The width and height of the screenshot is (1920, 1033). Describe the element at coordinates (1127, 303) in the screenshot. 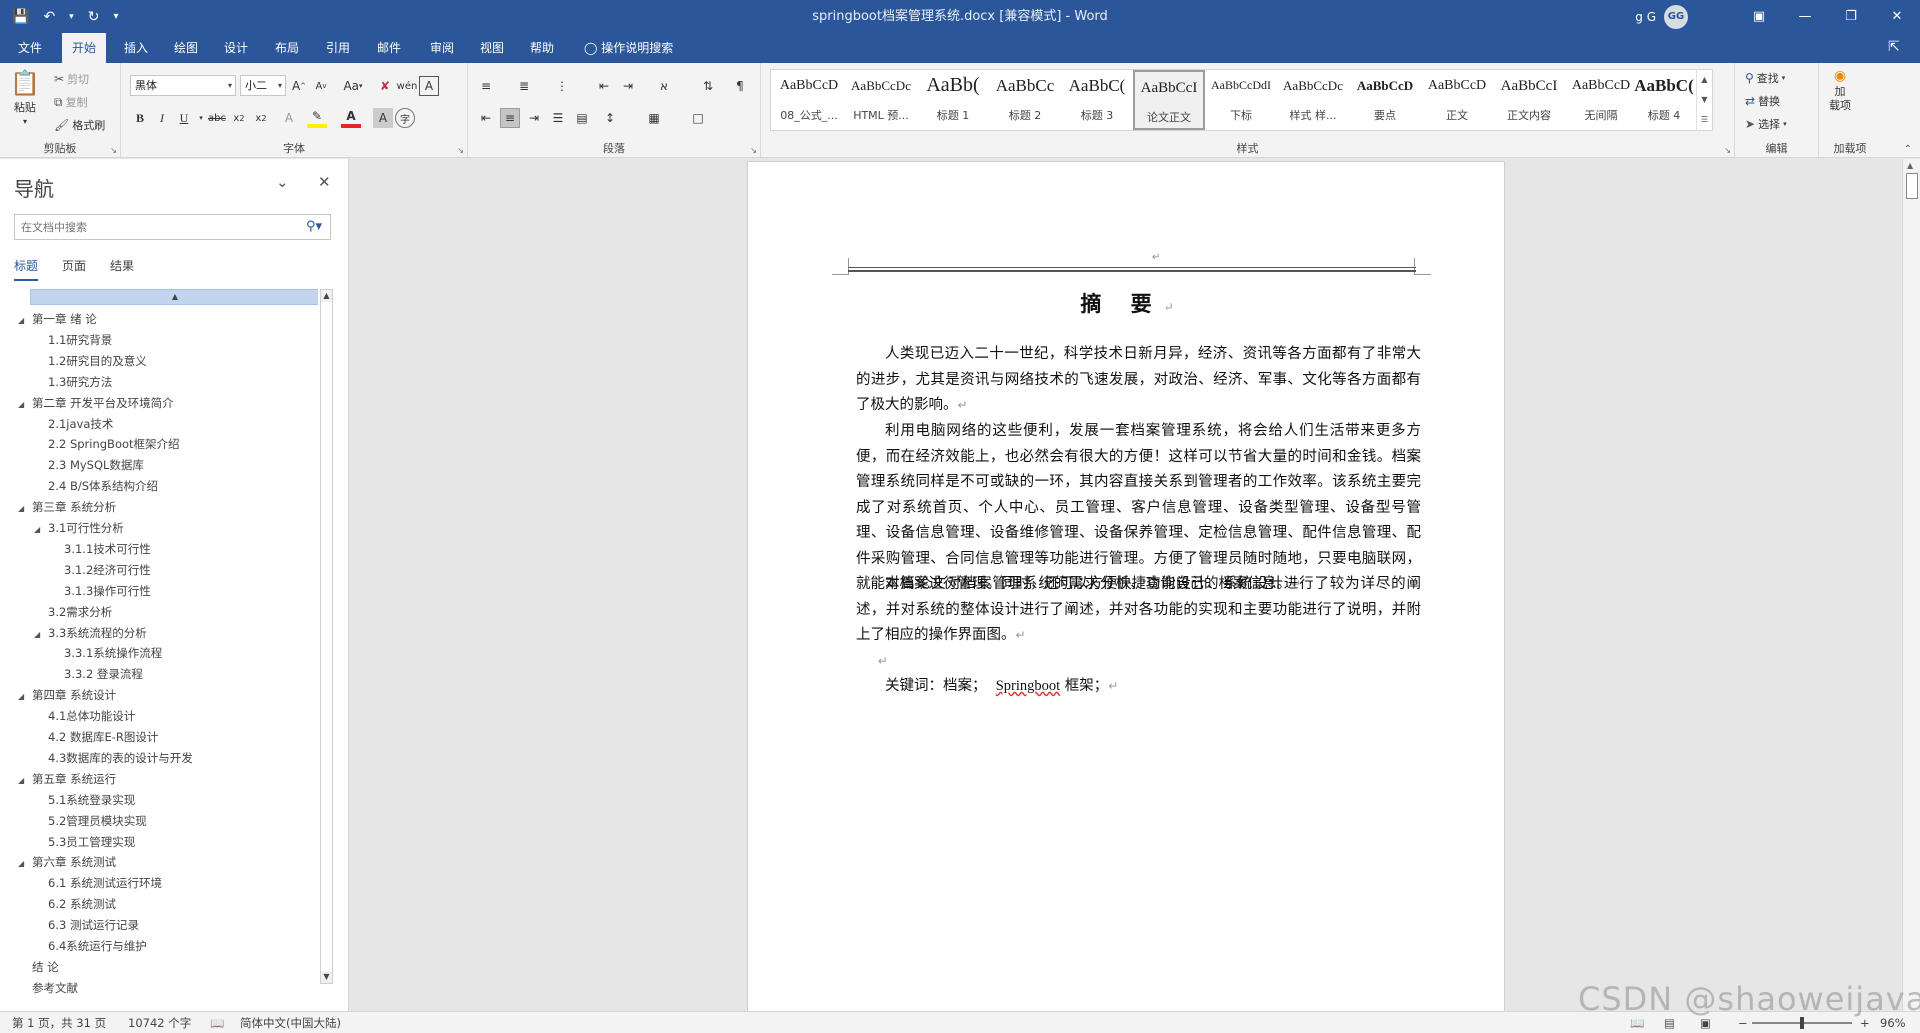

I see `doc-heading: 摘 要↵` at that location.